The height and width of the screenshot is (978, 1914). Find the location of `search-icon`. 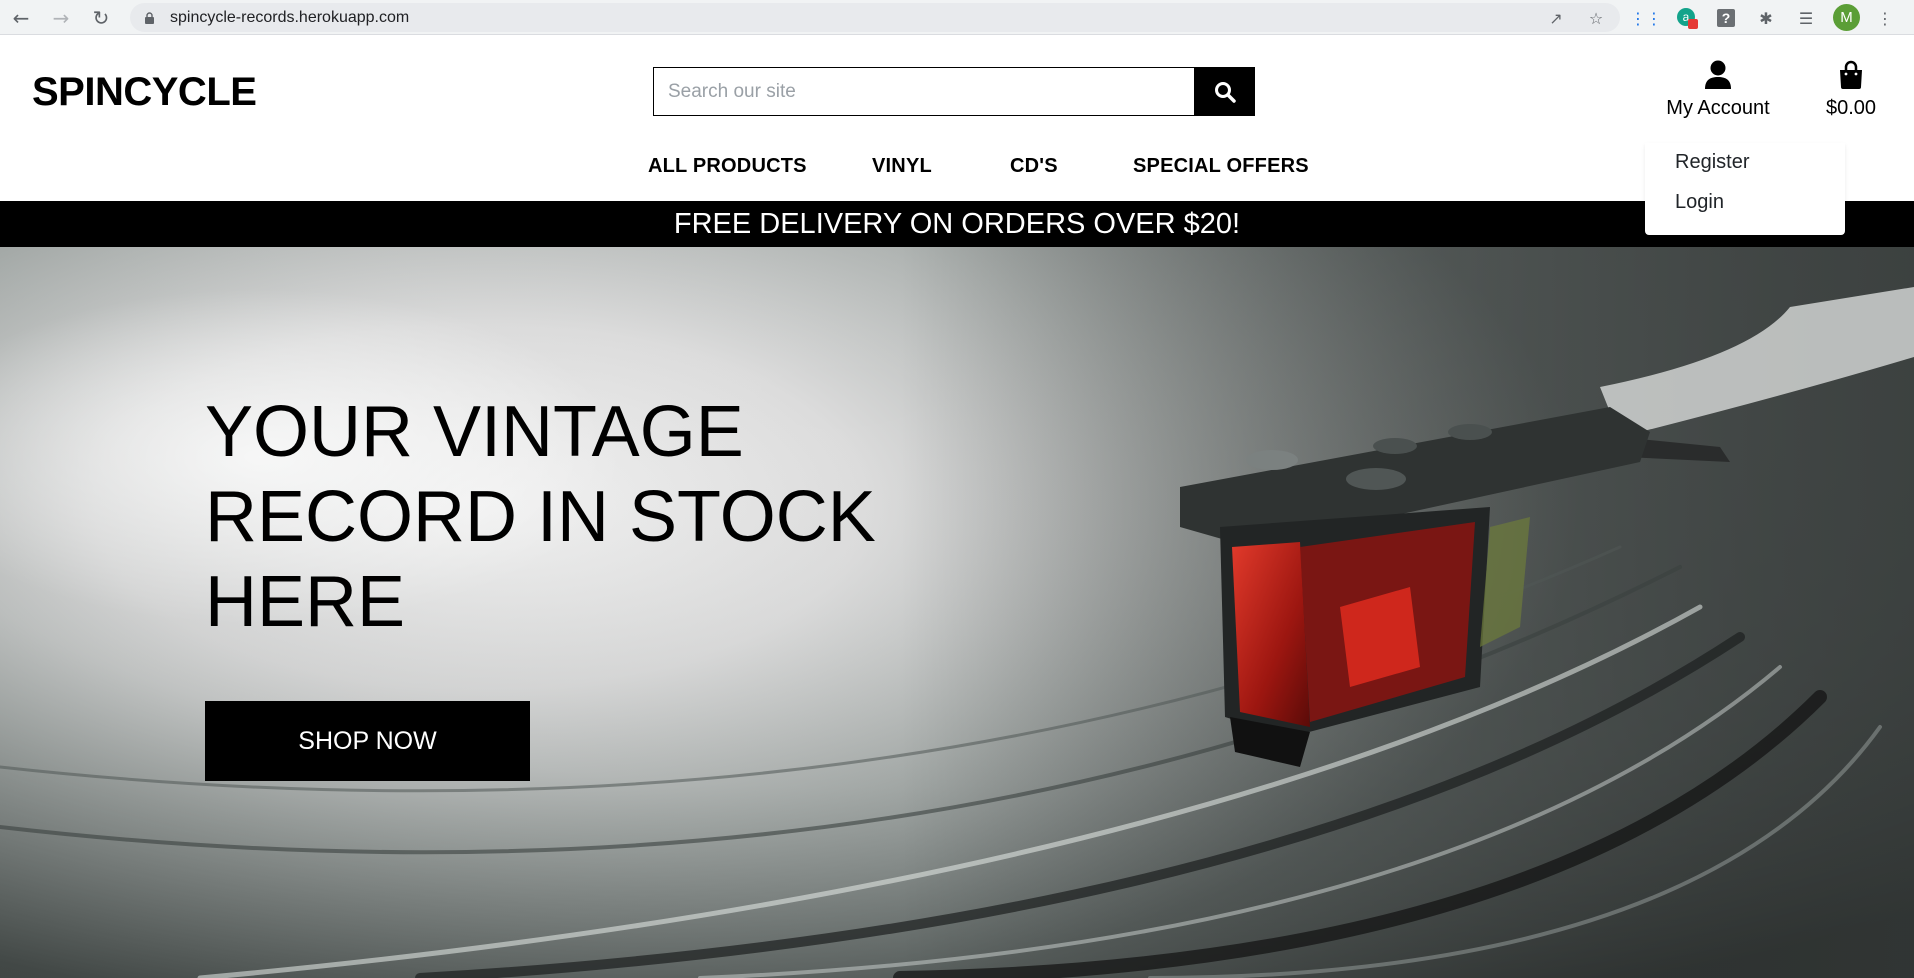

search-icon is located at coordinates (1225, 92).